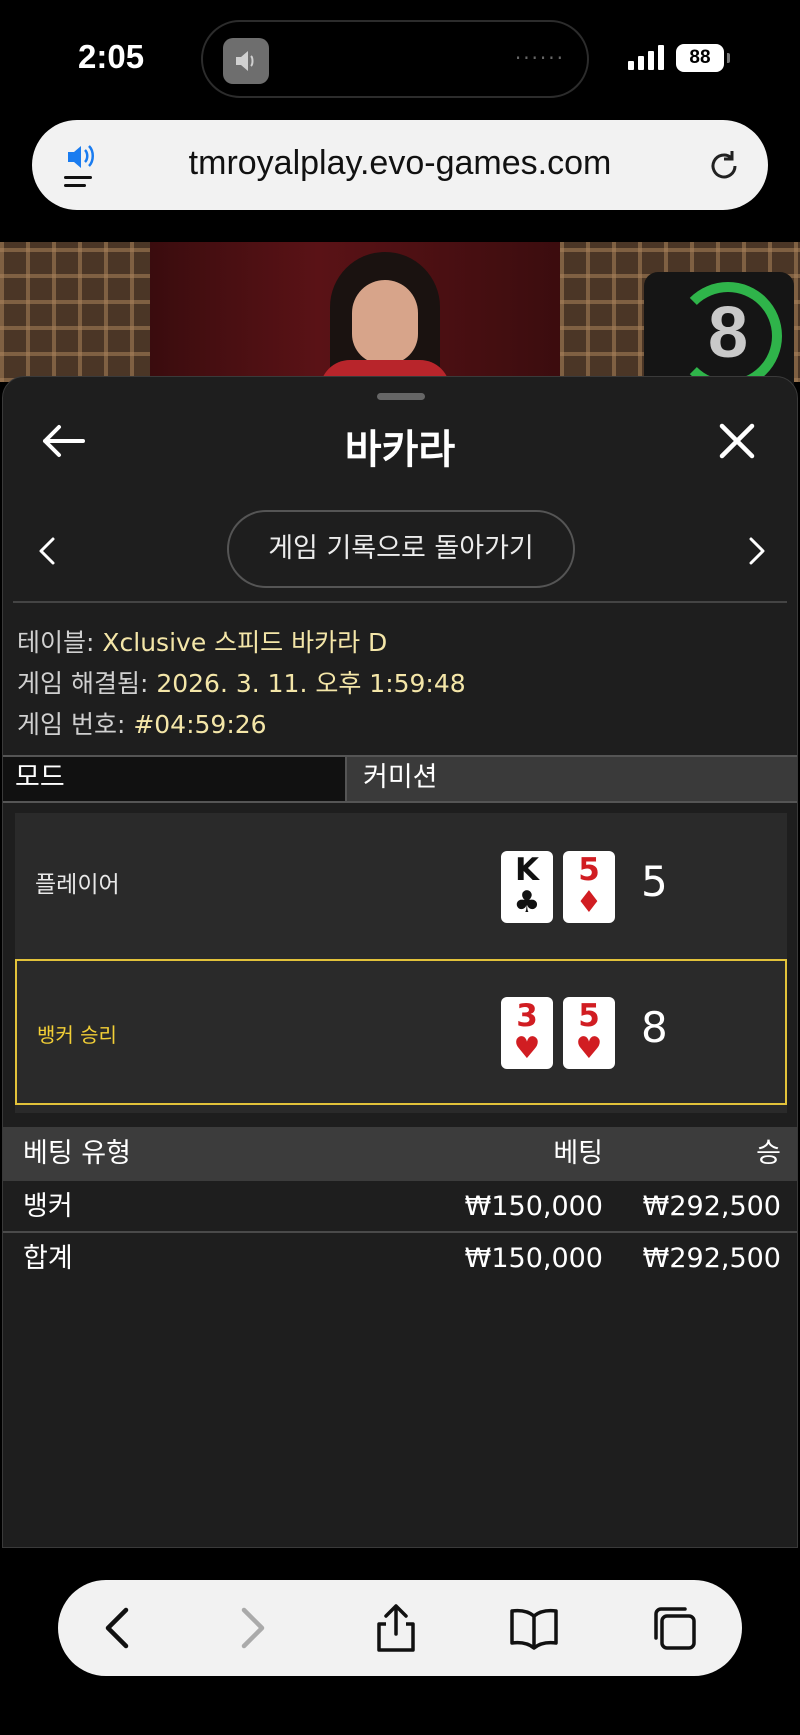 This screenshot has height=1735, width=800. I want to click on address-bar: tmroyalplay.evo-games.com, so click(400, 165).